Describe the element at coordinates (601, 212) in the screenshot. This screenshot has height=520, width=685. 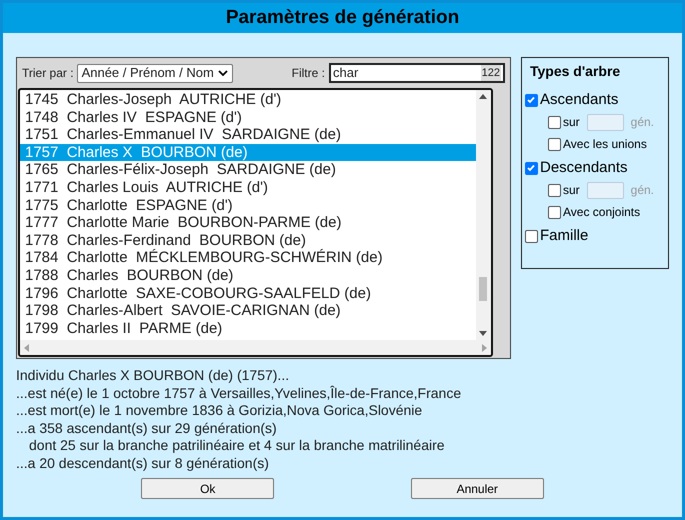
I see `option-label: Avec conjoints` at that location.